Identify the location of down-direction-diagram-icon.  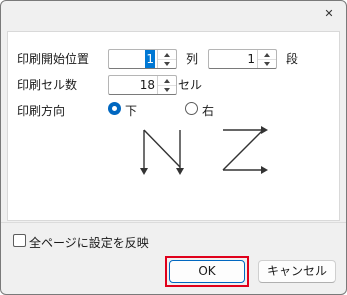
(162, 152).